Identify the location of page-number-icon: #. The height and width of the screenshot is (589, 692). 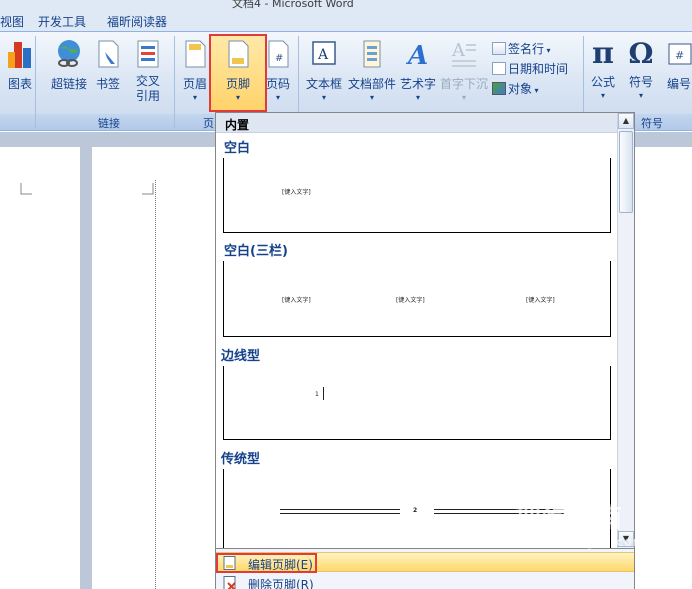
(278, 54).